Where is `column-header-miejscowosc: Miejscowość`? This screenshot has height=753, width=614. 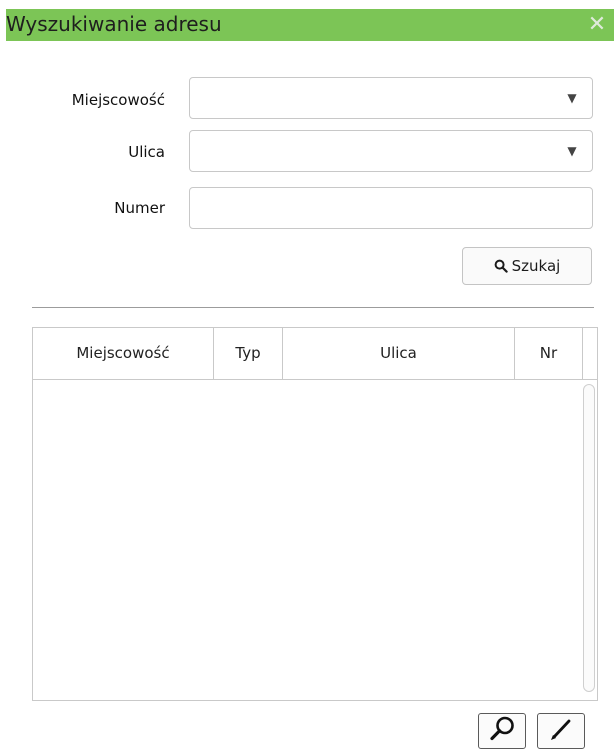
column-header-miejscowosc: Miejscowość is located at coordinates (123, 353).